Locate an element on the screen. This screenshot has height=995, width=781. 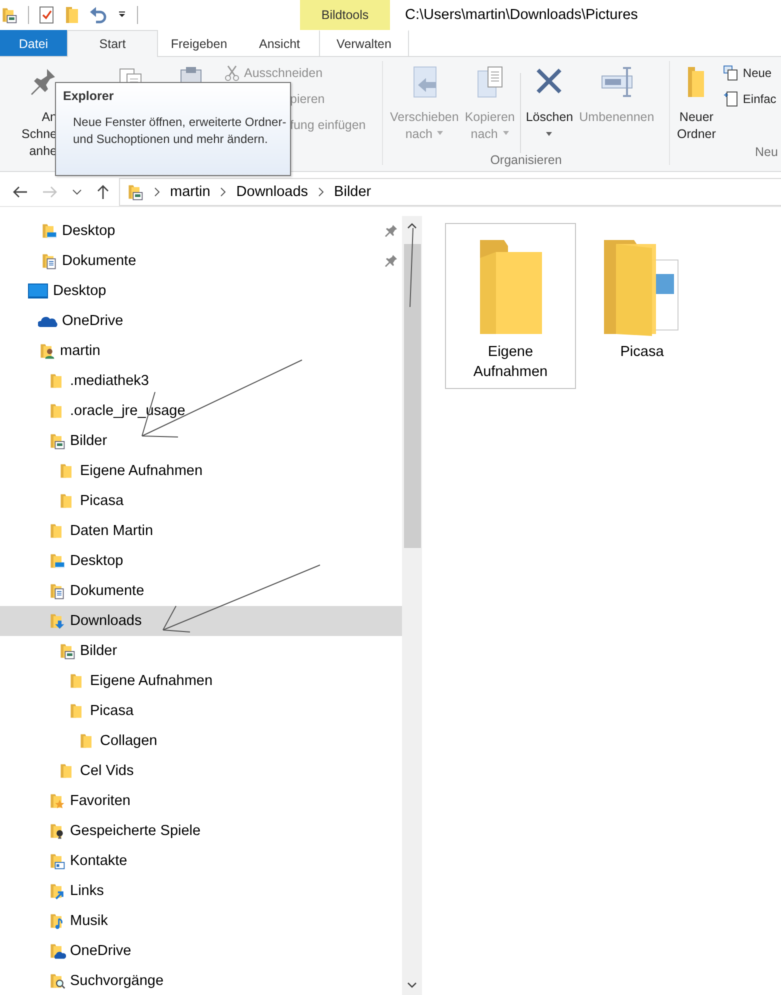
window-title: C:\Users\martin\Downloads\Pictures is located at coordinates (521, 15).